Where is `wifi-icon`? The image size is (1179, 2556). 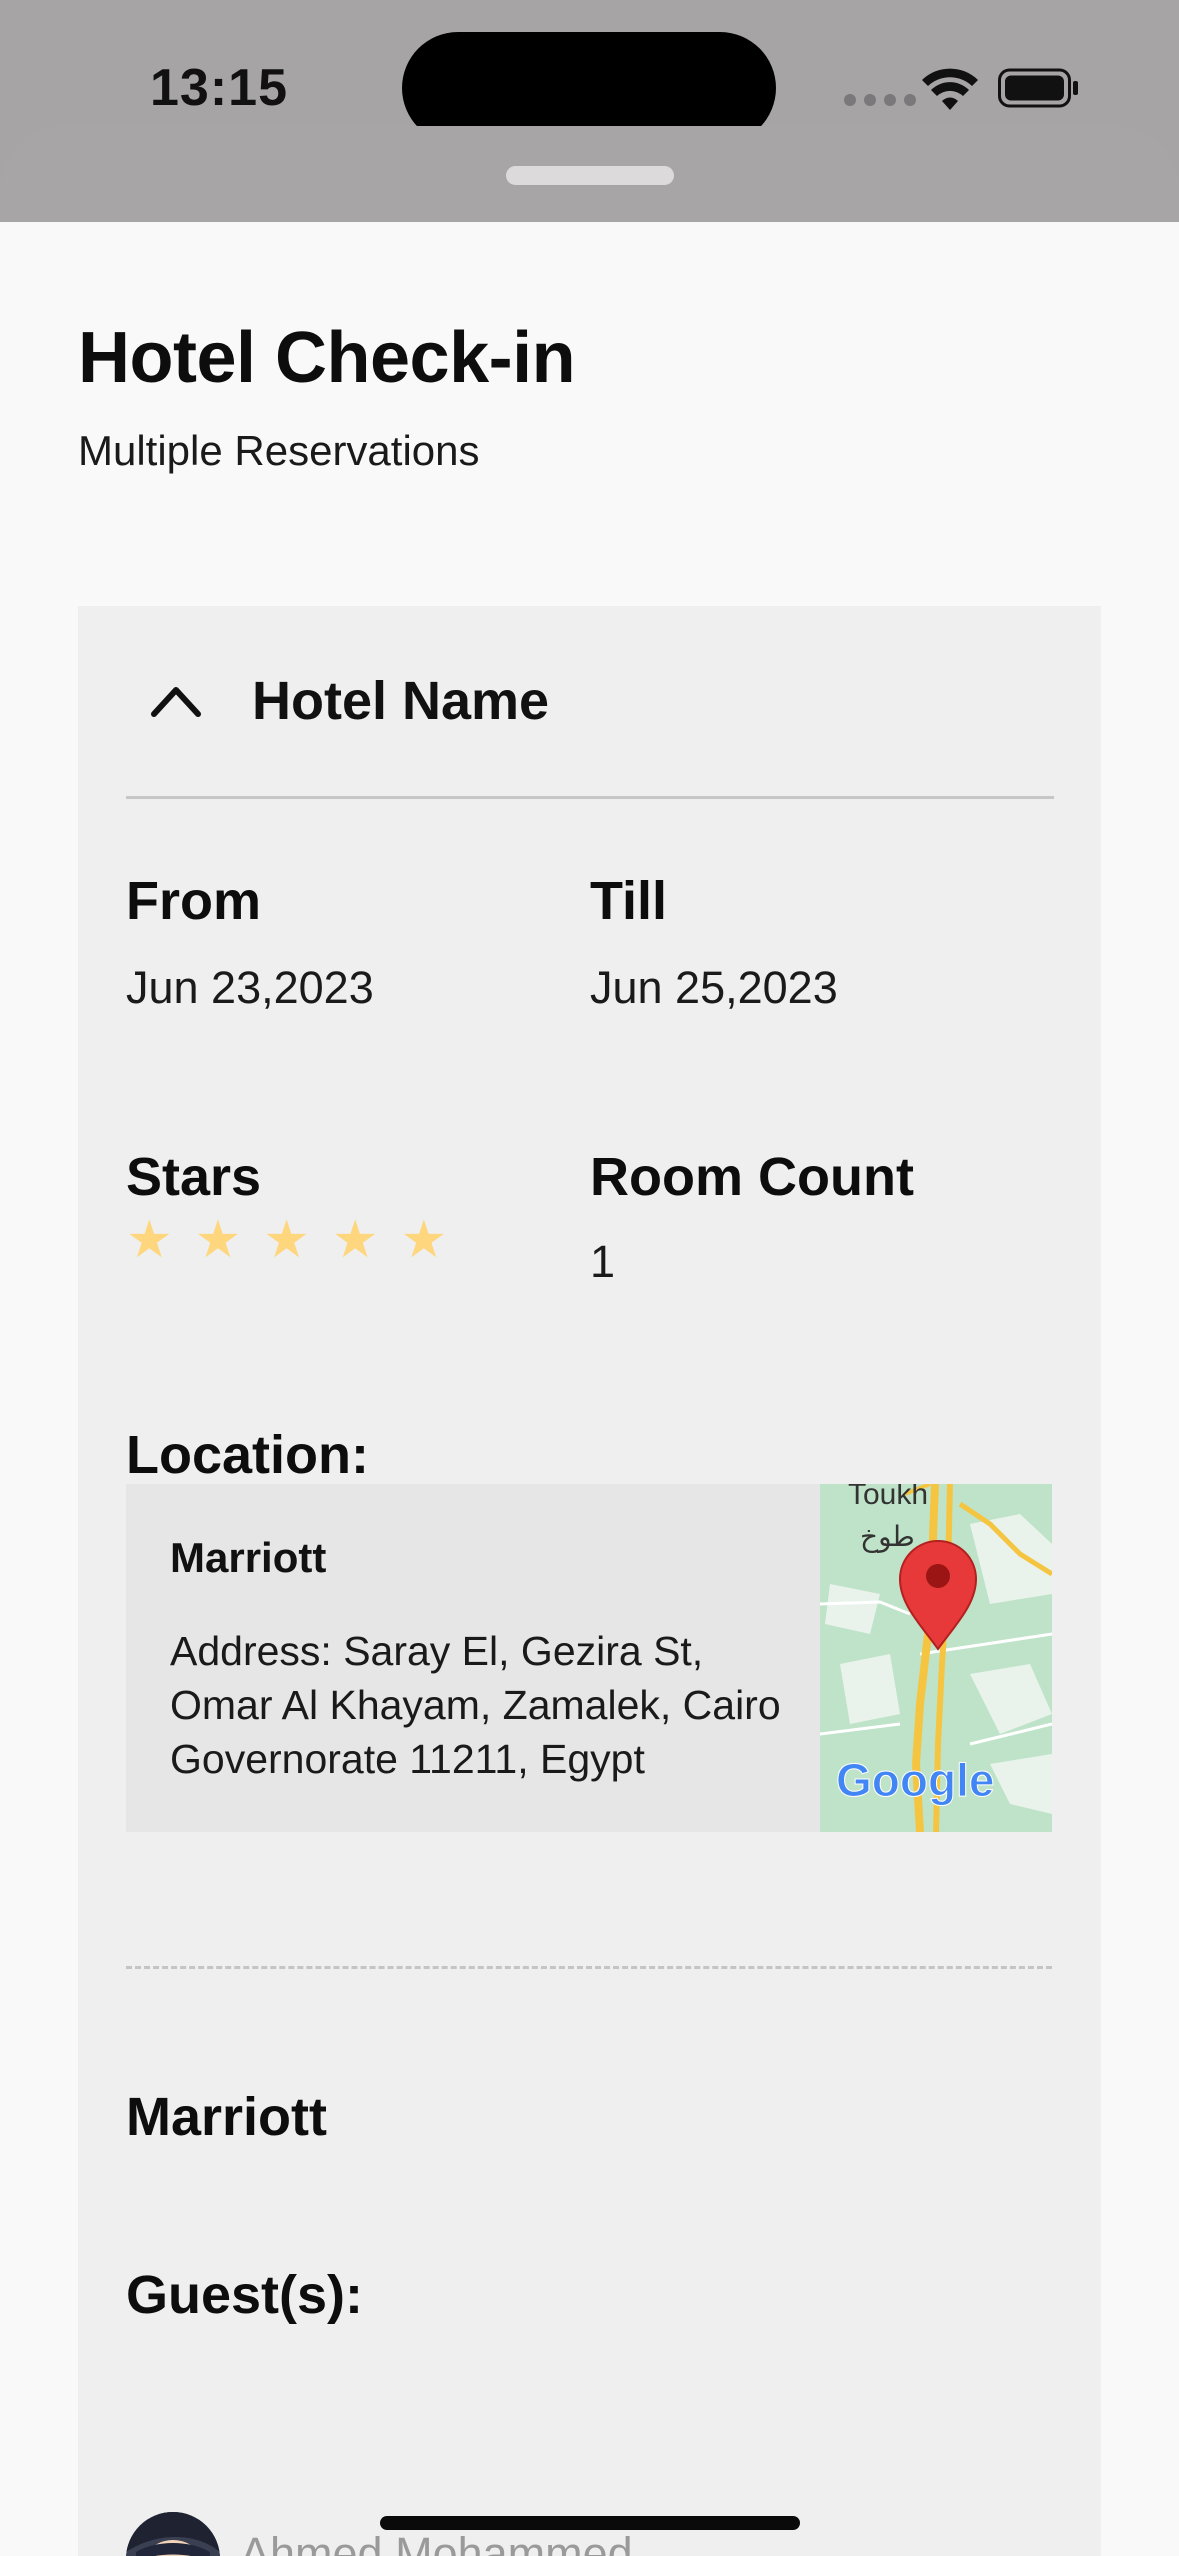 wifi-icon is located at coordinates (950, 89).